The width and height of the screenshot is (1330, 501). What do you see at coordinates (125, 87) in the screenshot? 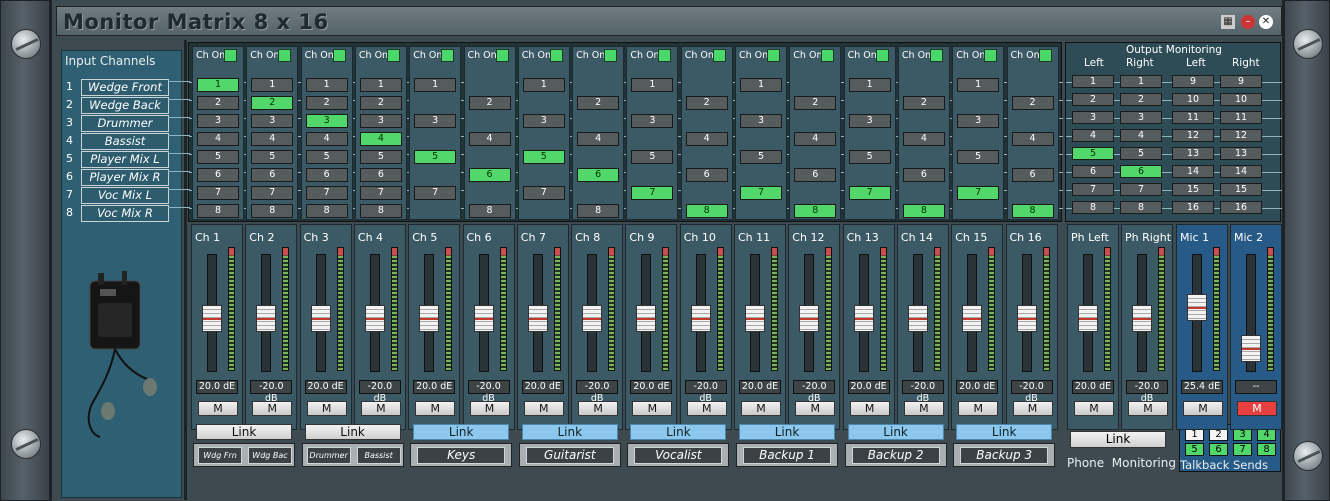
I see `input-channel-label: Wedge Front` at bounding box center [125, 87].